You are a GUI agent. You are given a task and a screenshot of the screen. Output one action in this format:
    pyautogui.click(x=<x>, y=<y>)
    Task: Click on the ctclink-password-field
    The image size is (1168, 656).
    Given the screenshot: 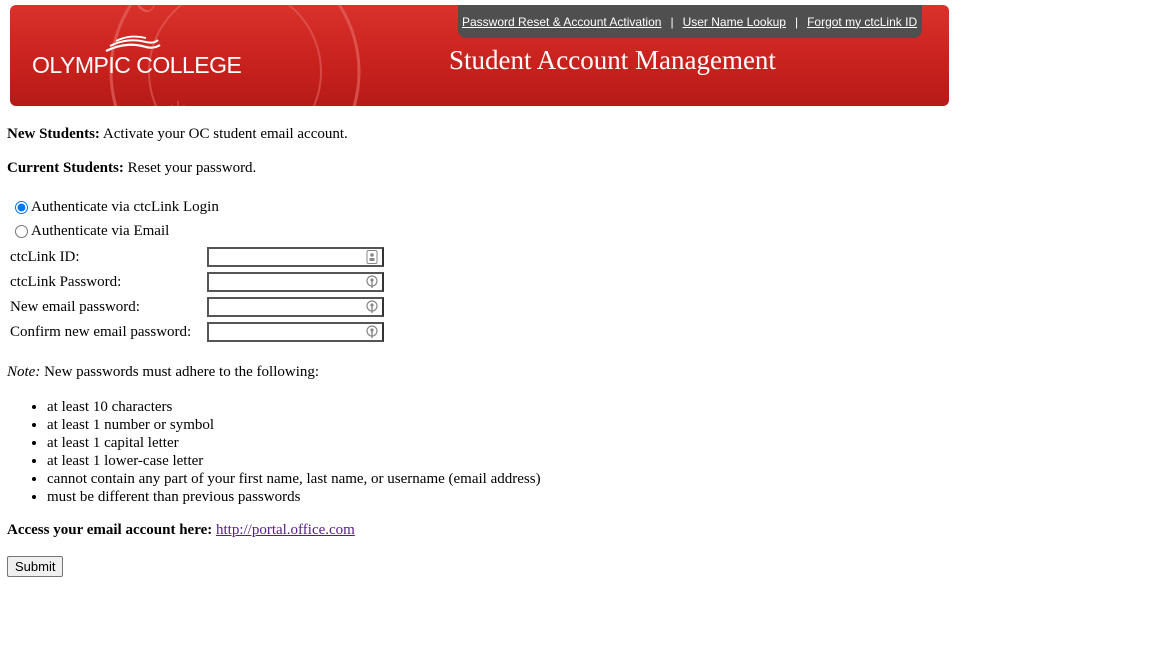 What is the action you would take?
    pyautogui.click(x=295, y=282)
    